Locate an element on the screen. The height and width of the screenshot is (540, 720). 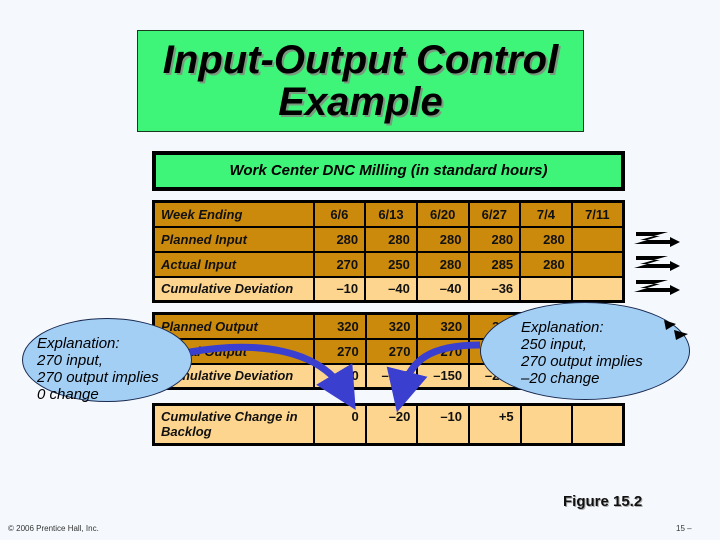
table-cell: –50 is located at coordinates (340, 376).